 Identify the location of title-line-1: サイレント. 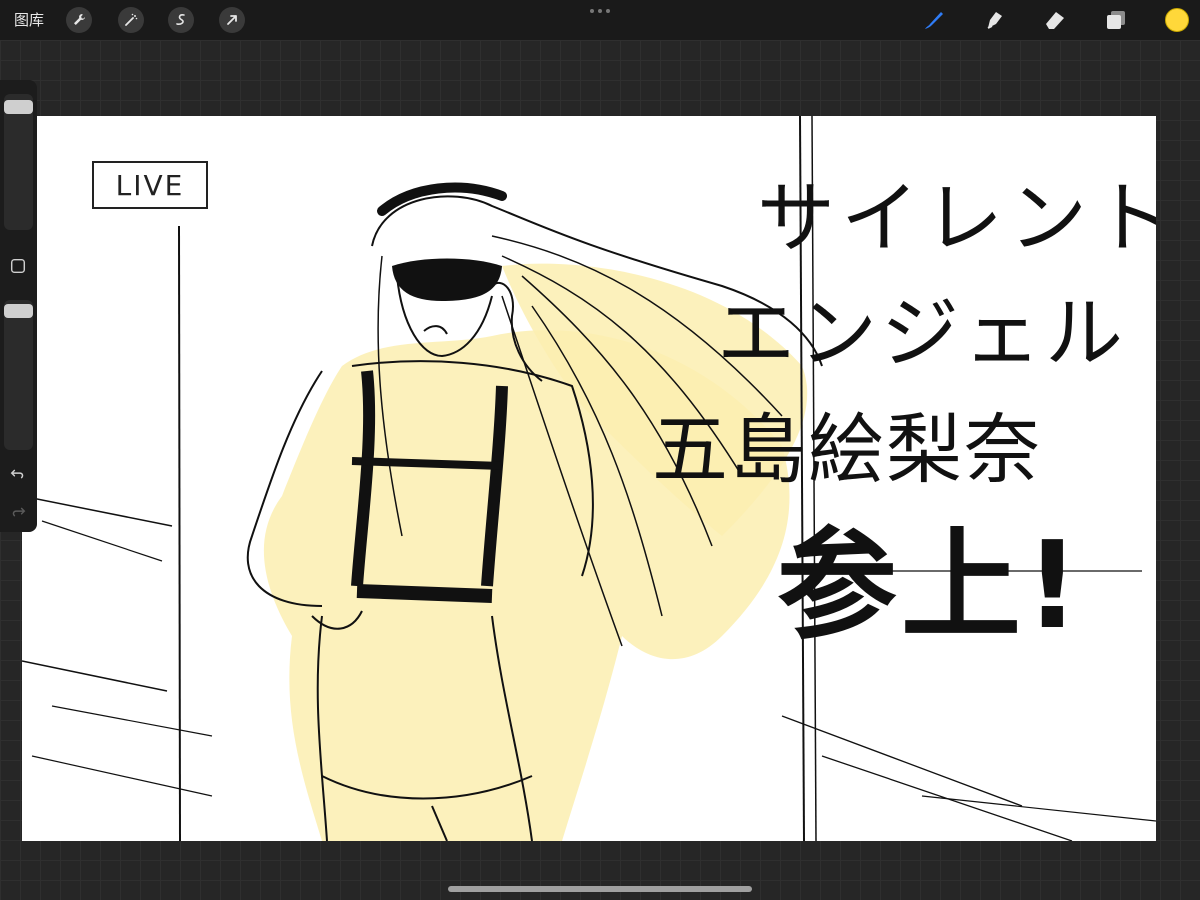
(956, 219).